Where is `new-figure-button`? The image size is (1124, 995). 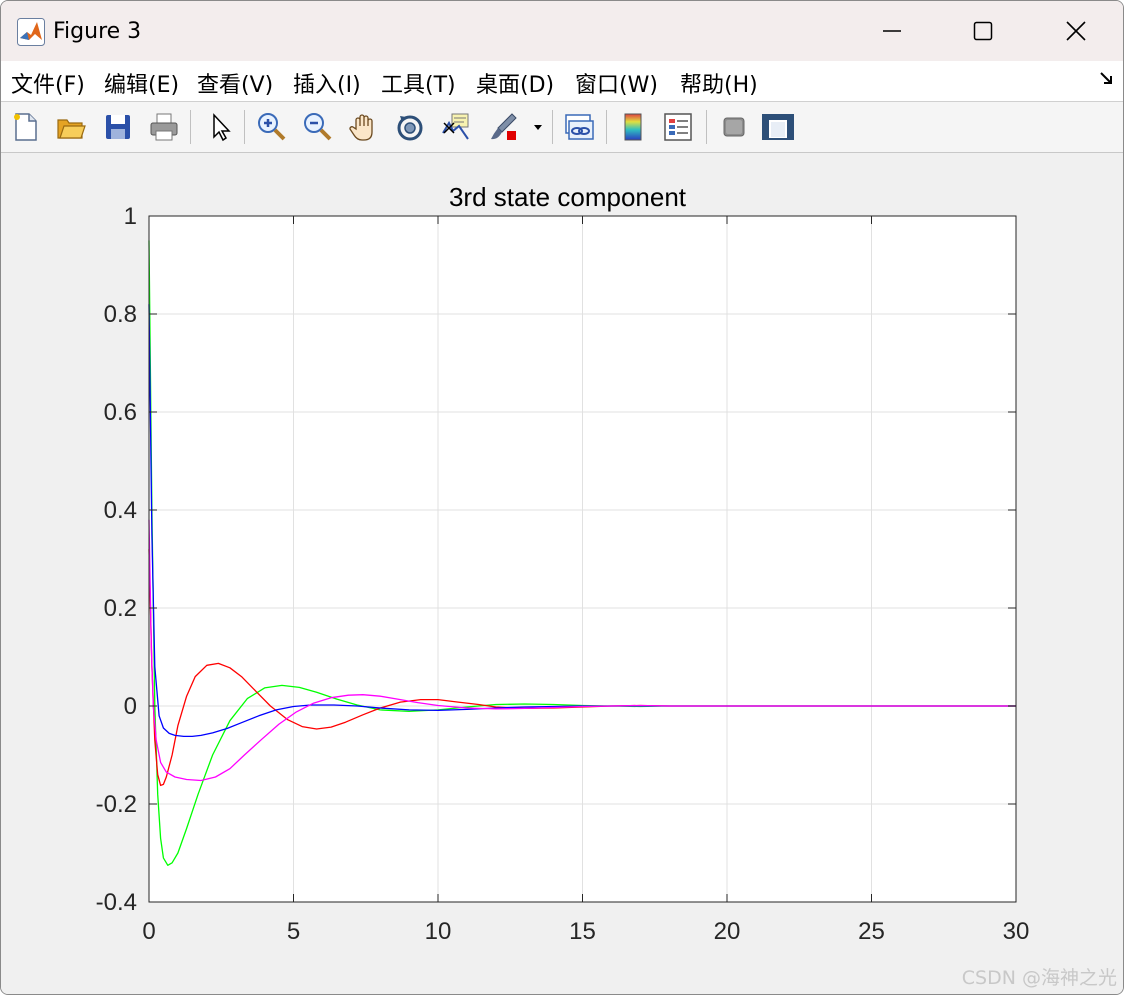 new-figure-button is located at coordinates (25, 127).